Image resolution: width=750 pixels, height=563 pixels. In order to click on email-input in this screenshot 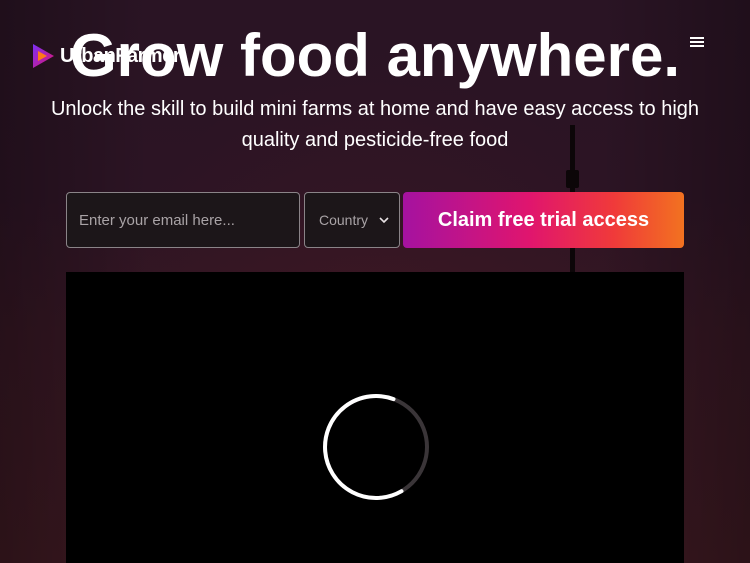, I will do `click(183, 220)`.